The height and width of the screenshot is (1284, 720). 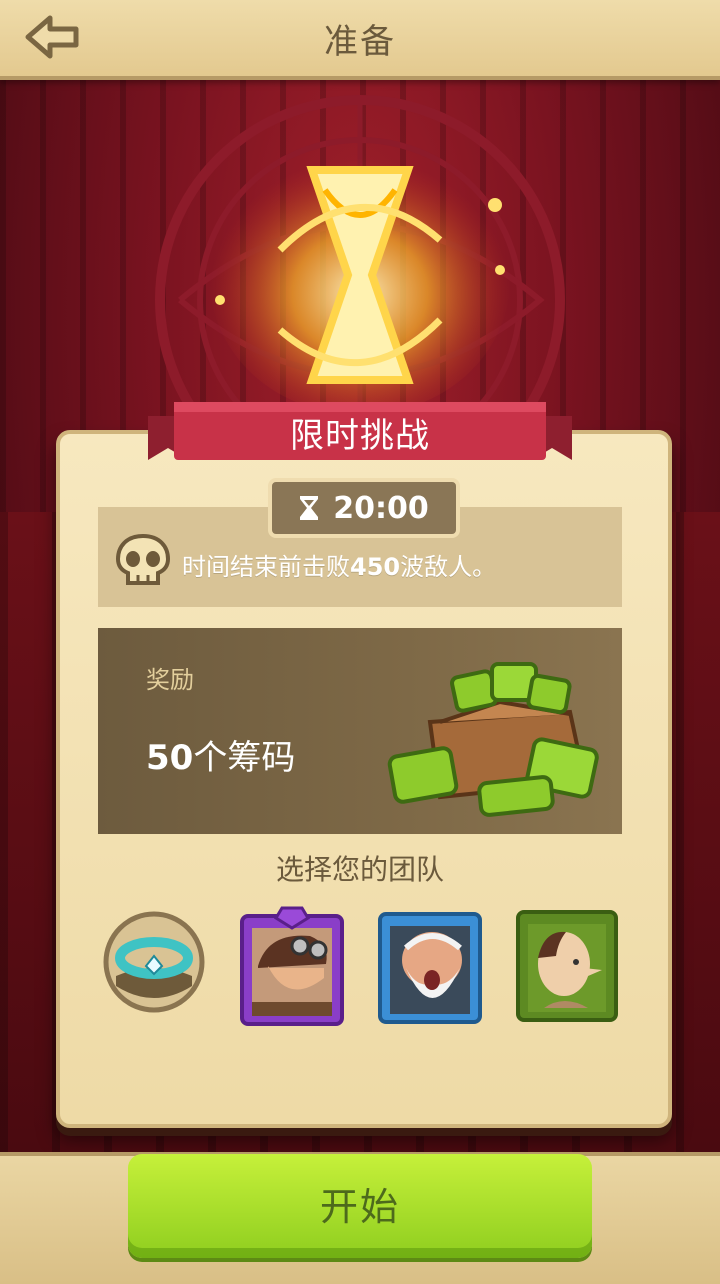 I want to click on team-section-title: 选择您的团队, so click(x=359, y=869).